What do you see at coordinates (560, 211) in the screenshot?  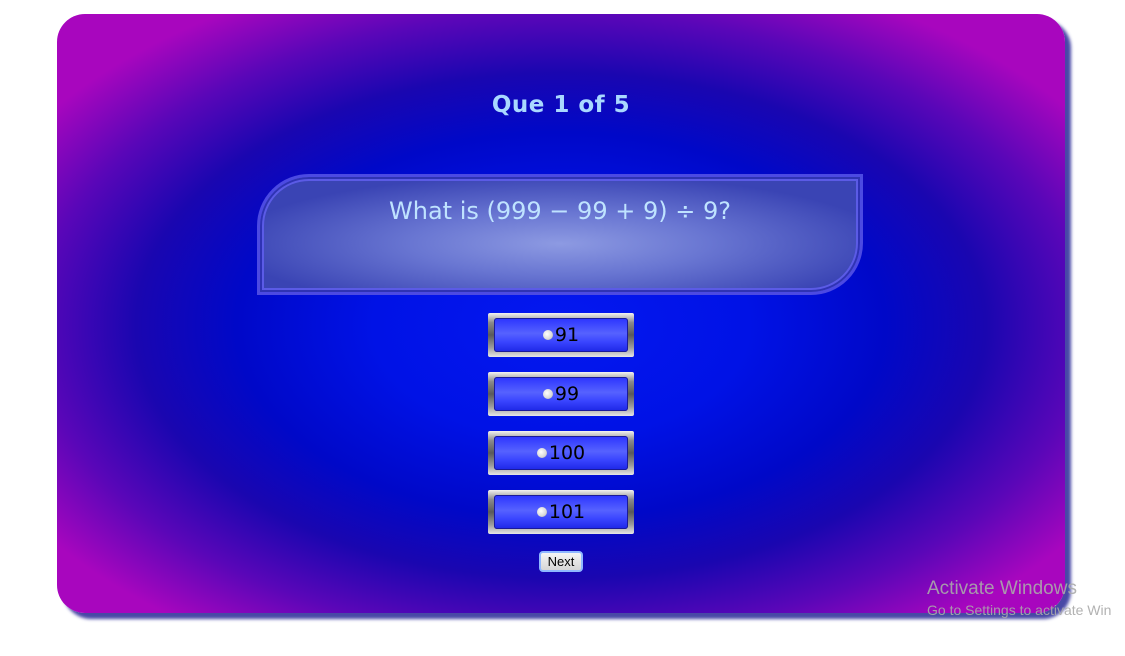 I see `question-text: What is (999 − 99 + 9) ÷ 9?` at bounding box center [560, 211].